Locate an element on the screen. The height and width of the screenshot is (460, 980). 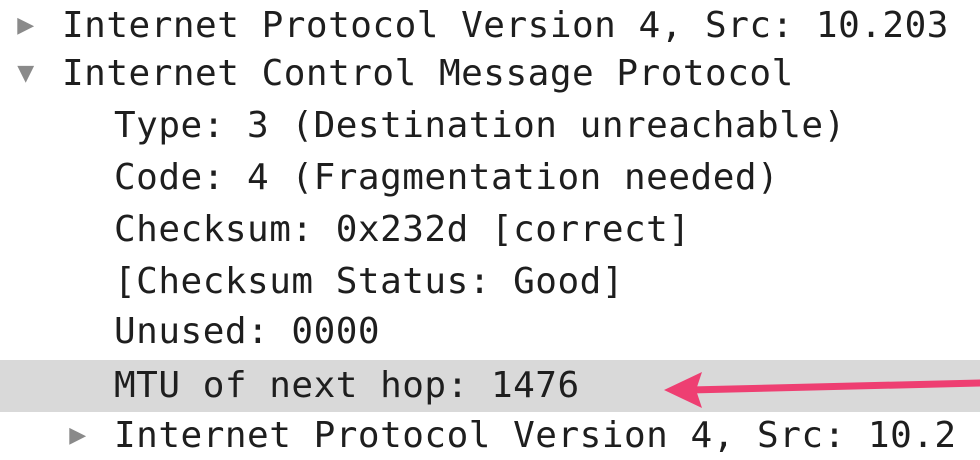
tree-row-checksum-status: [Checksum Status: Good] is located at coordinates (490, 282).